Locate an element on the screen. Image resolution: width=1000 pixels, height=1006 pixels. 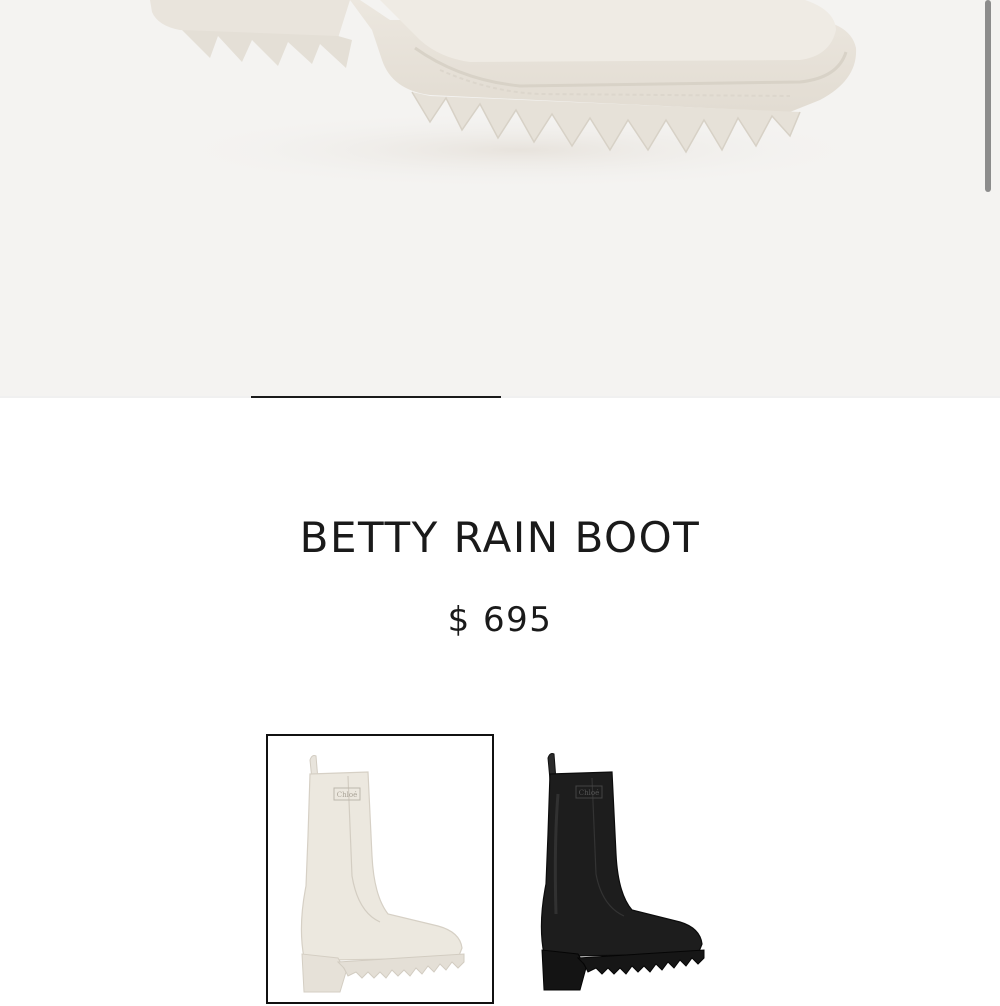
product-price: $ 695 is located at coordinates (500, 620).